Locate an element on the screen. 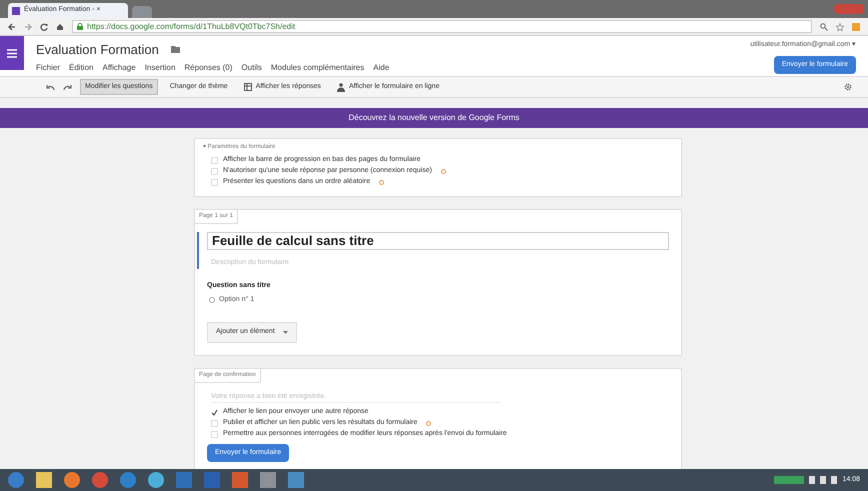 The height and width of the screenshot is (491, 868). menu-icon is located at coordinates (12, 53).